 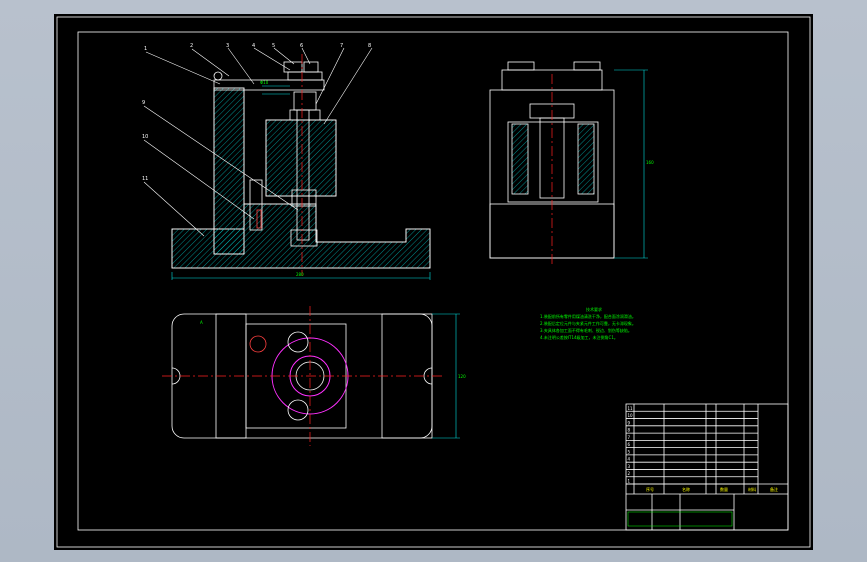 I want to click on balloon-5: 5, so click(x=273, y=46).